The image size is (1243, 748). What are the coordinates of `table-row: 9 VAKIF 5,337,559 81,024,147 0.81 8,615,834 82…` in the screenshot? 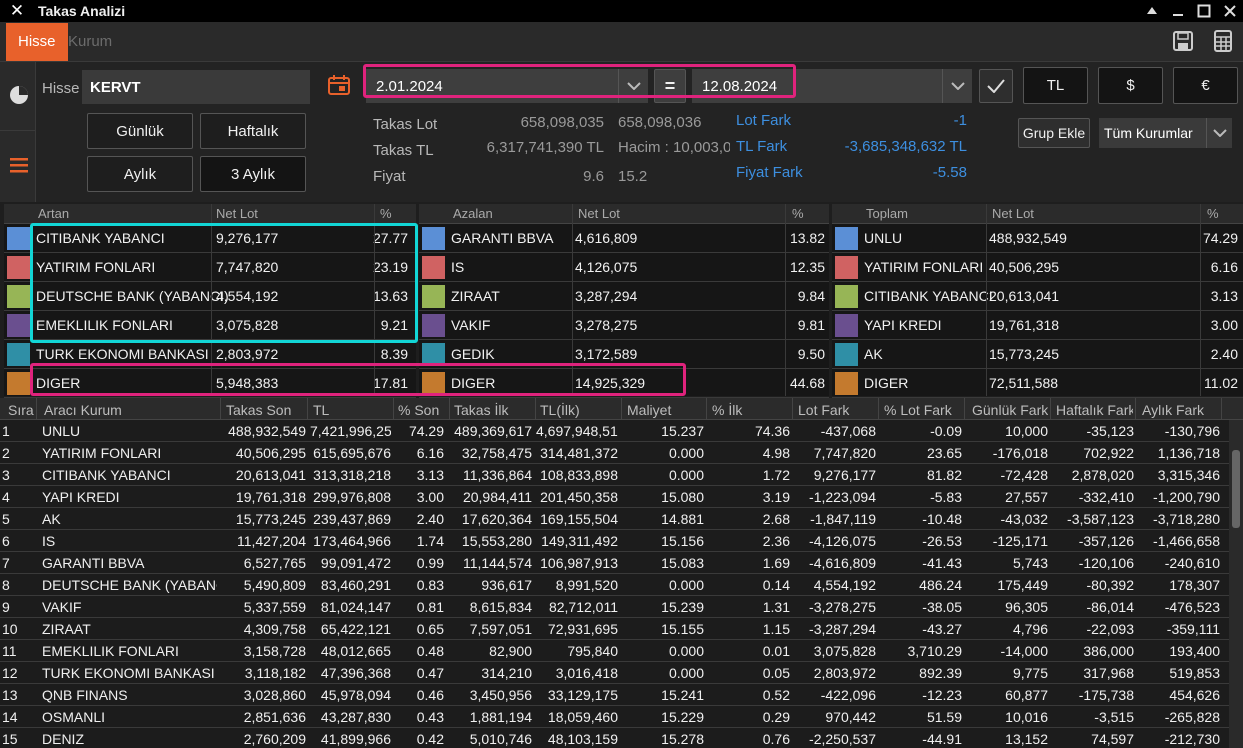 It's located at (615, 607).